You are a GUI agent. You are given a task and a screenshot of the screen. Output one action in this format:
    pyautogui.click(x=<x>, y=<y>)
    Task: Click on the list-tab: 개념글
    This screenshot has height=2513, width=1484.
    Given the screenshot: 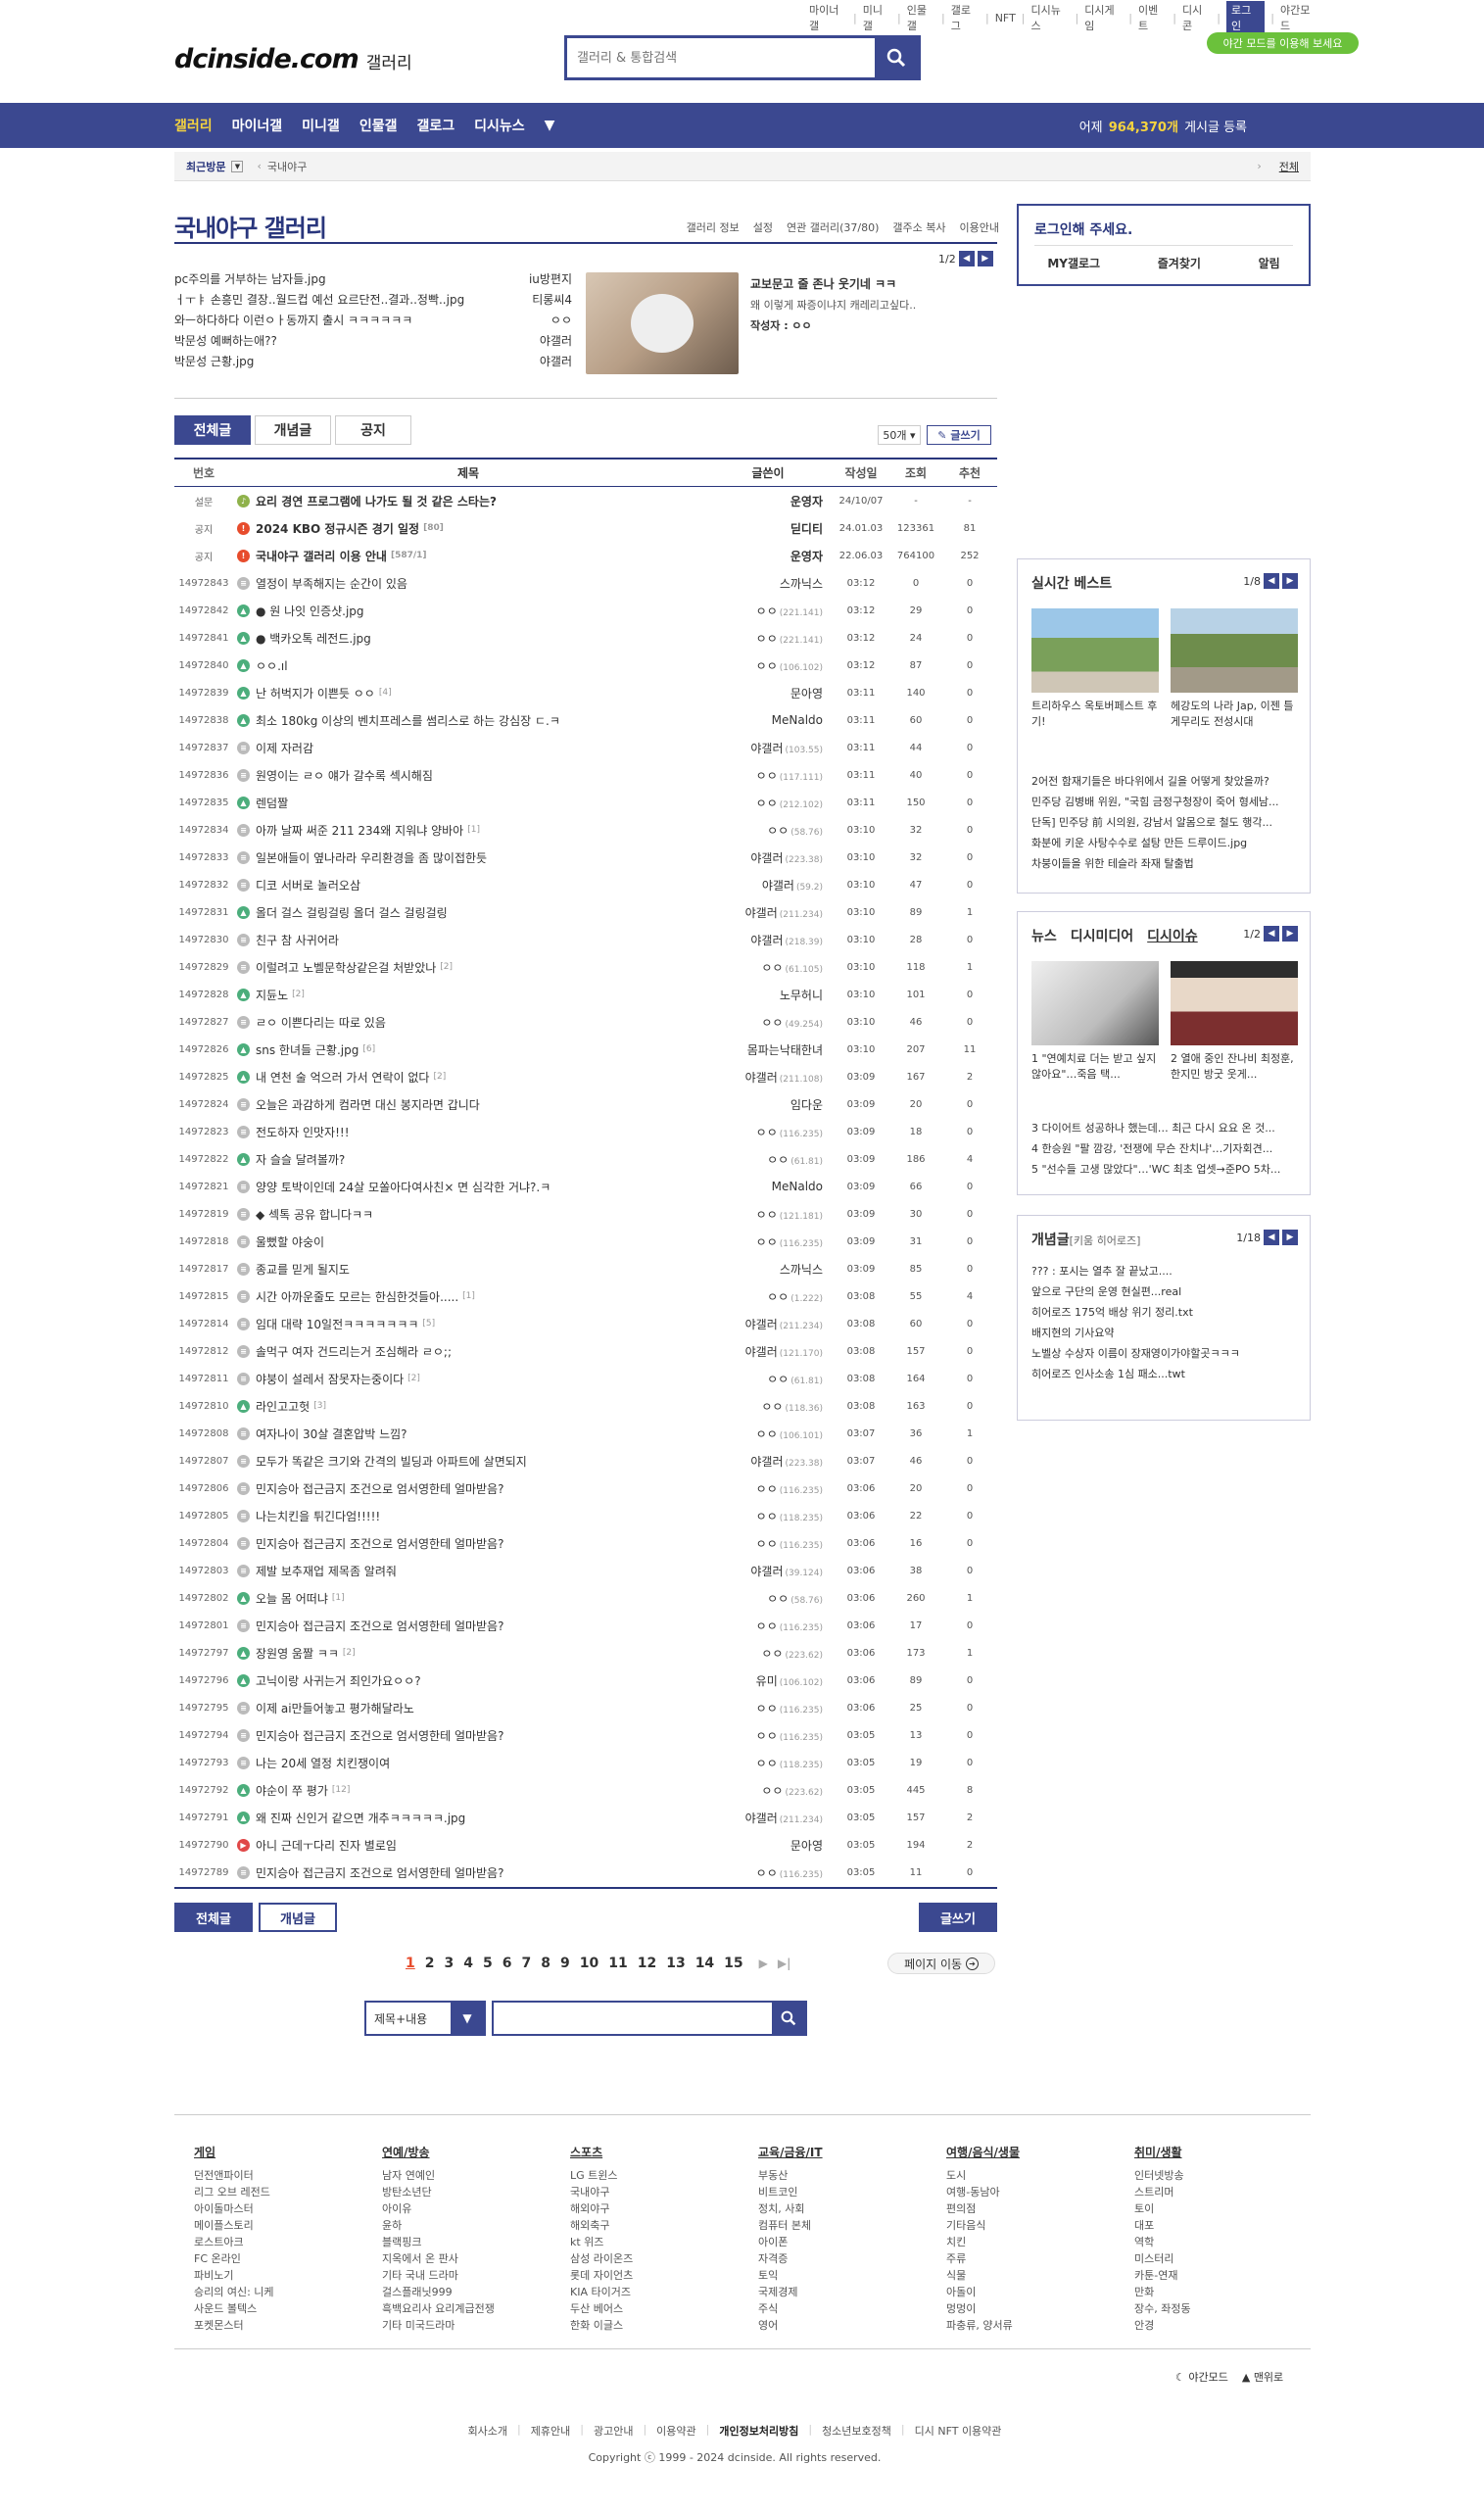 What is the action you would take?
    pyautogui.click(x=293, y=430)
    